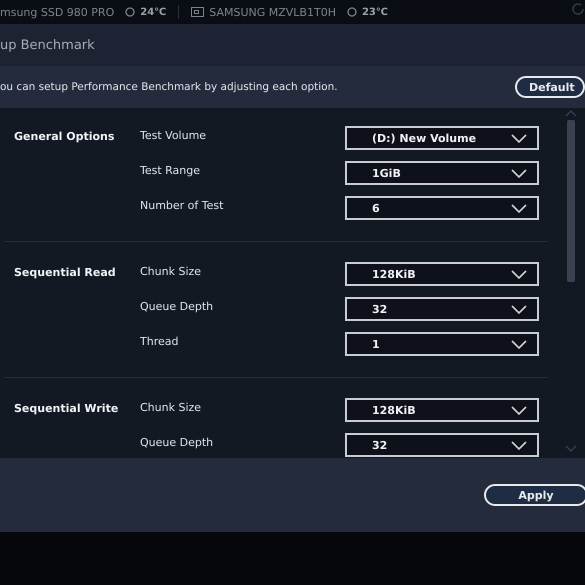  Describe the element at coordinates (442, 138) in the screenshot. I see `option-dropdown: (D:) New Volume` at that location.